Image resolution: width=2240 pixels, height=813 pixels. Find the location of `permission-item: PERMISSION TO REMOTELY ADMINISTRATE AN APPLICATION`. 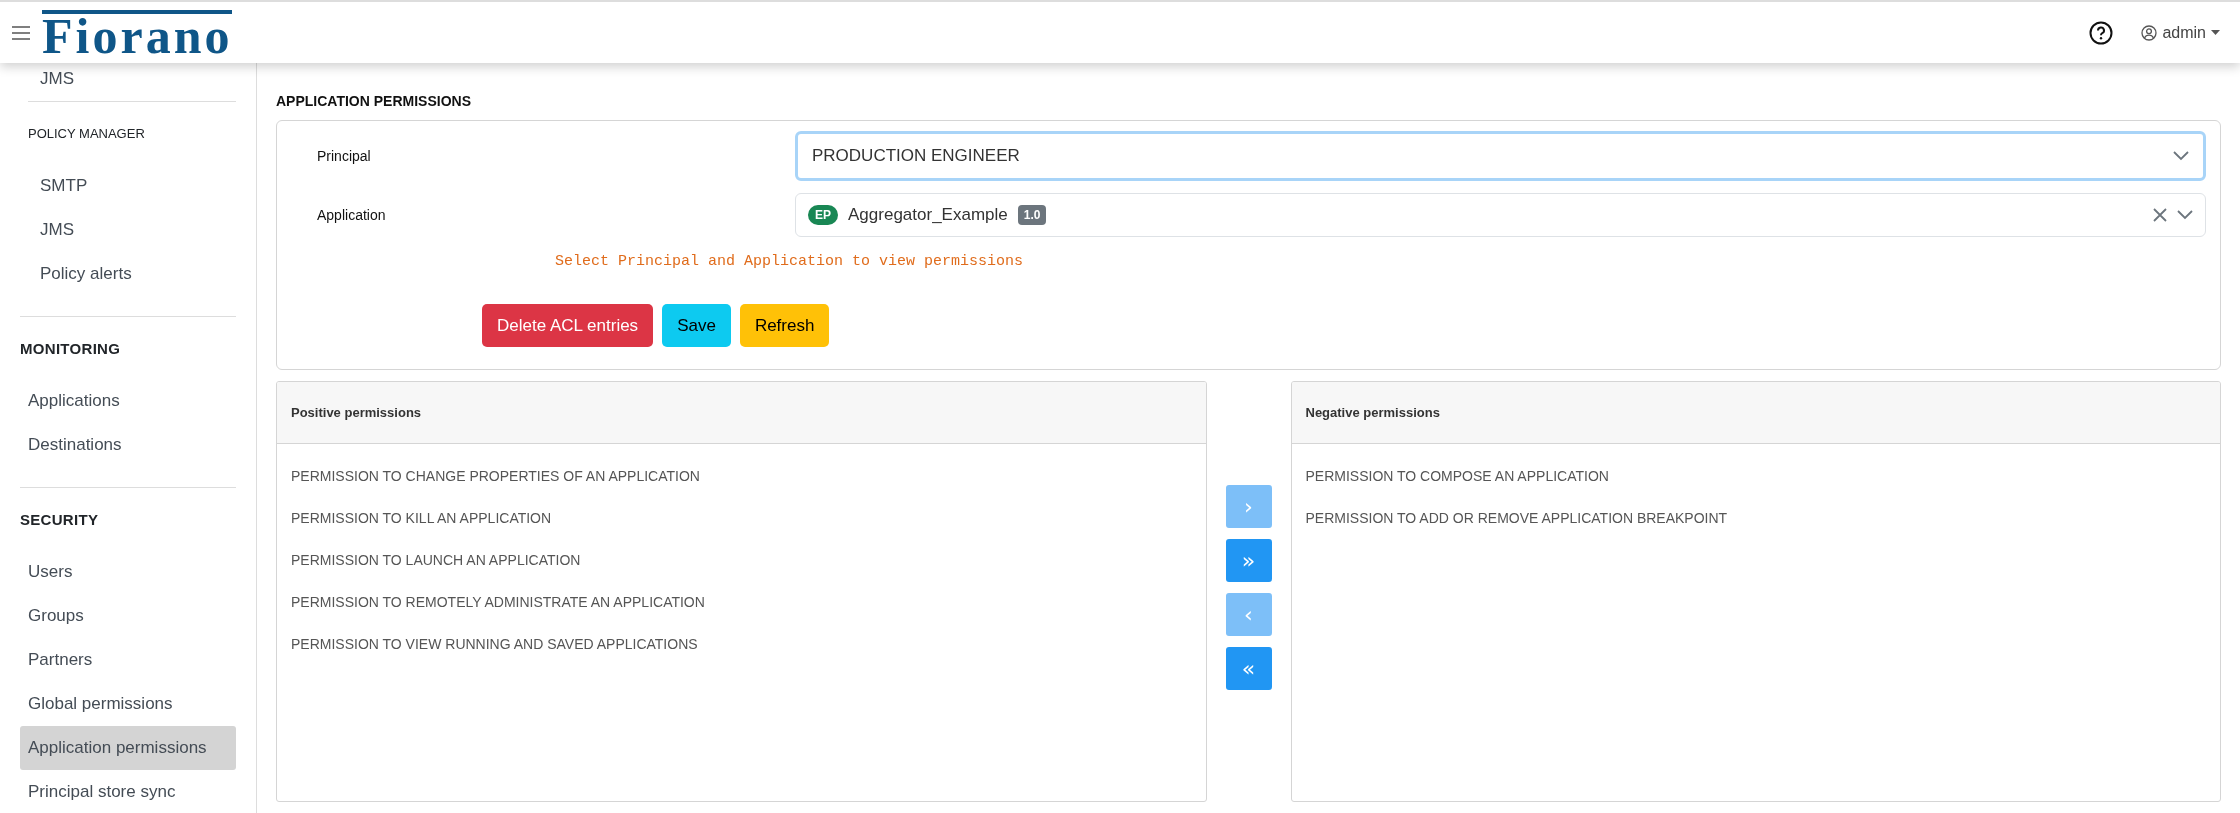

permission-item: PERMISSION TO REMOTELY ADMINISTRATE AN APPLICATION is located at coordinates (741, 602).